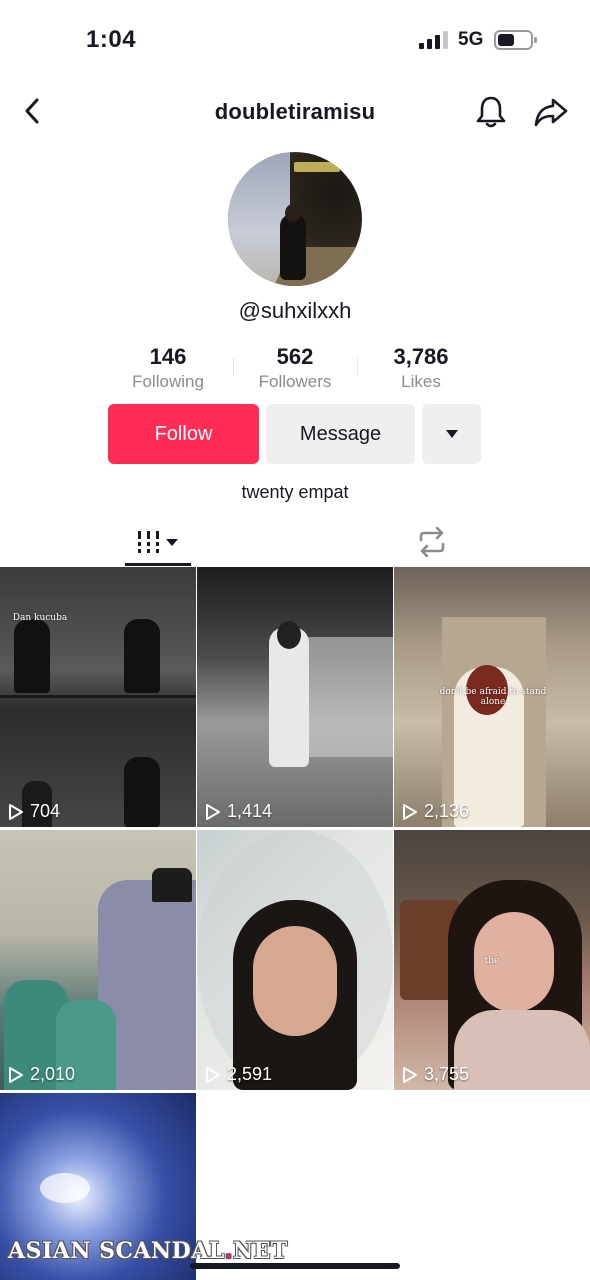 This screenshot has height=1280, width=590. I want to click on view-count: 2,591, so click(238, 1074).